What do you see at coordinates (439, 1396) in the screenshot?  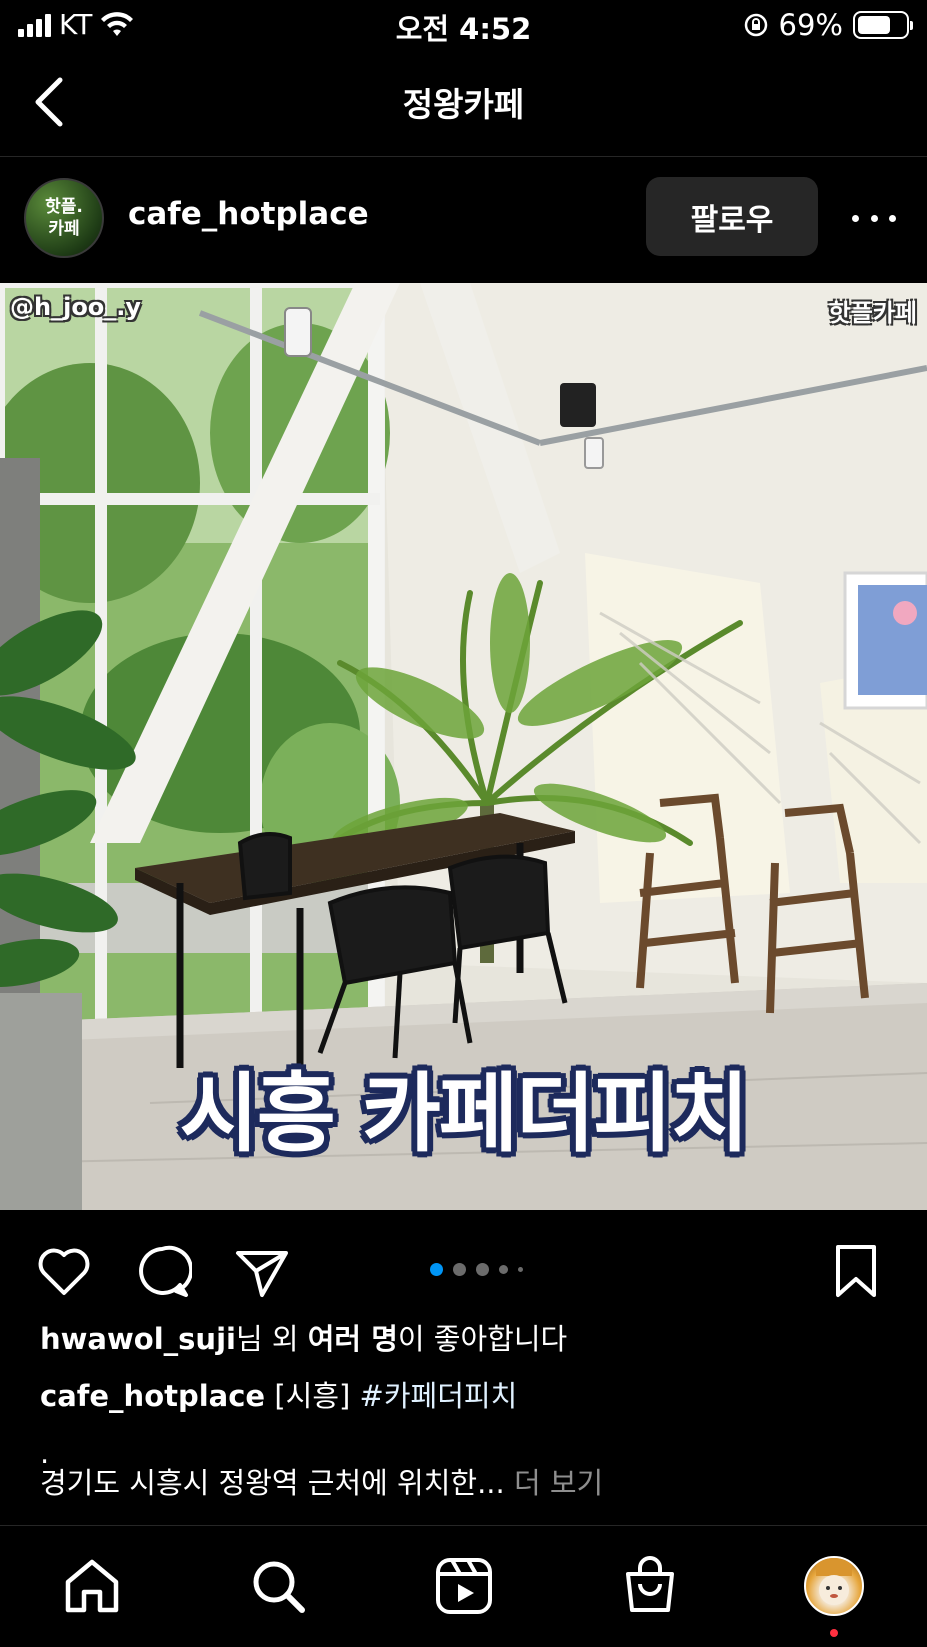 I see `caption-hashtag: #카페더피치` at bounding box center [439, 1396].